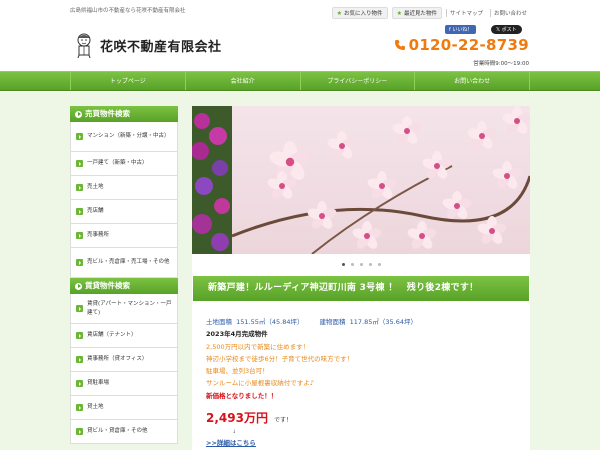 The image size is (600, 450). What do you see at coordinates (243, 81) in the screenshot?
I see `nav-company: 会社紹介` at bounding box center [243, 81].